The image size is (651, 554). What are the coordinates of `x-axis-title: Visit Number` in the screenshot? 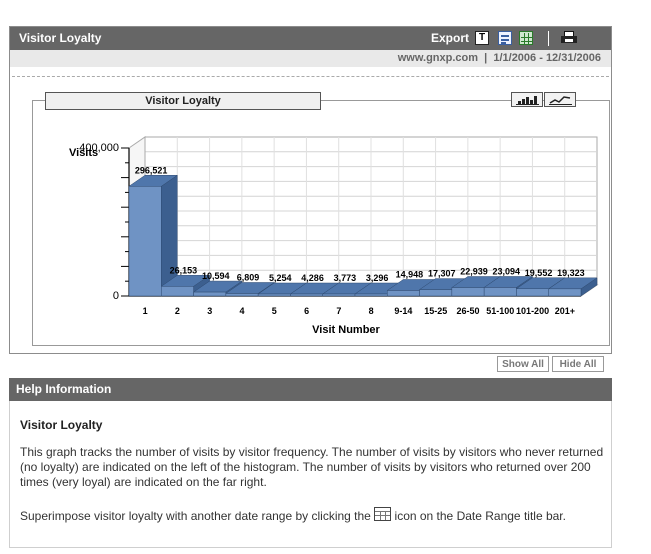 It's located at (346, 330).